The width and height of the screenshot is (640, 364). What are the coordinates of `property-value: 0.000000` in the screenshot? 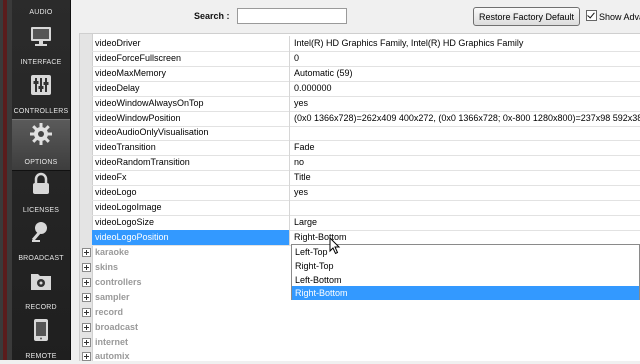 It's located at (465, 88).